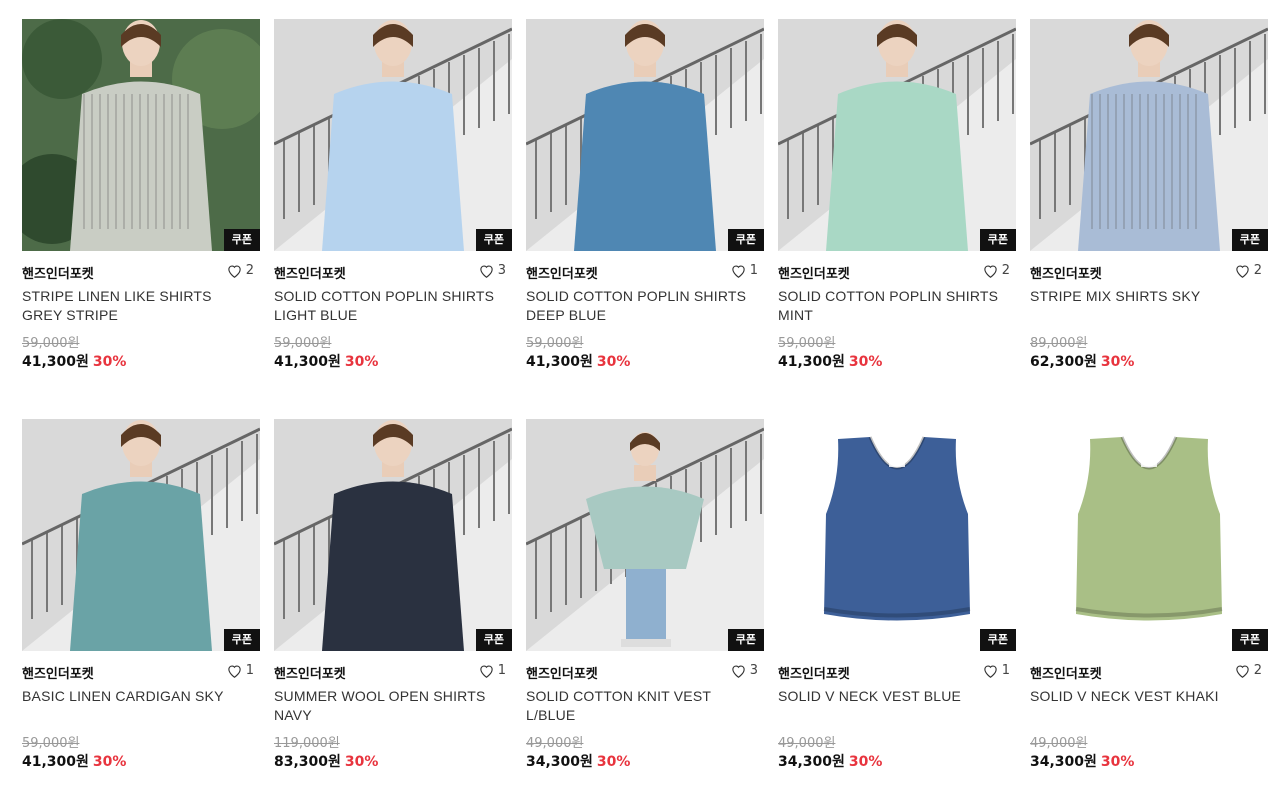 Image resolution: width=1285 pixels, height=795 pixels. I want to click on product-name: SOLID V NECK VEST BLUE, so click(890, 696).